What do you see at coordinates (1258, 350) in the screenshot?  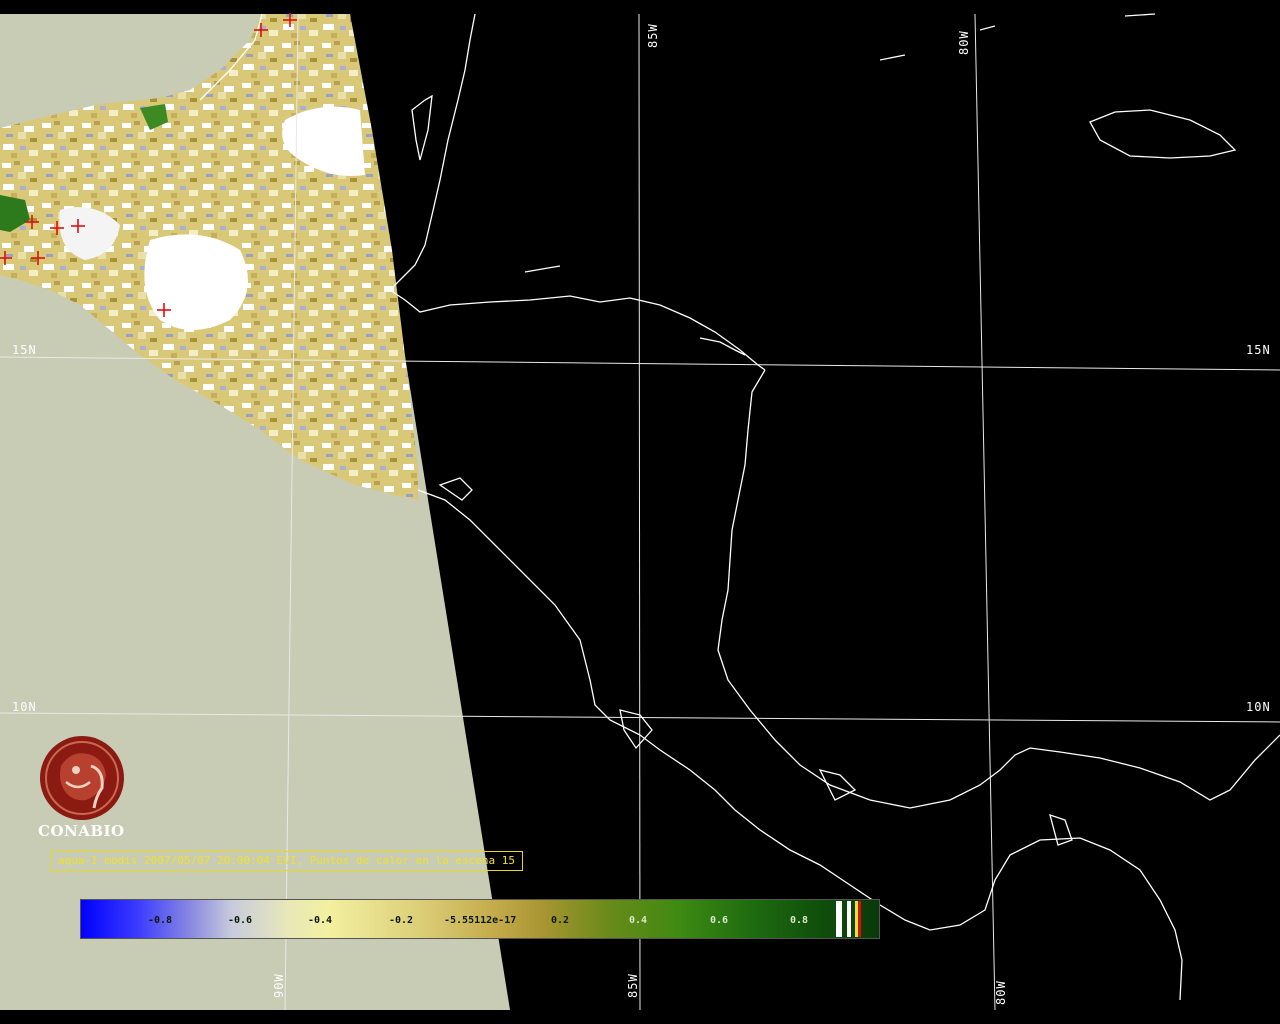 I see `lat-label-15n-right: 15N` at bounding box center [1258, 350].